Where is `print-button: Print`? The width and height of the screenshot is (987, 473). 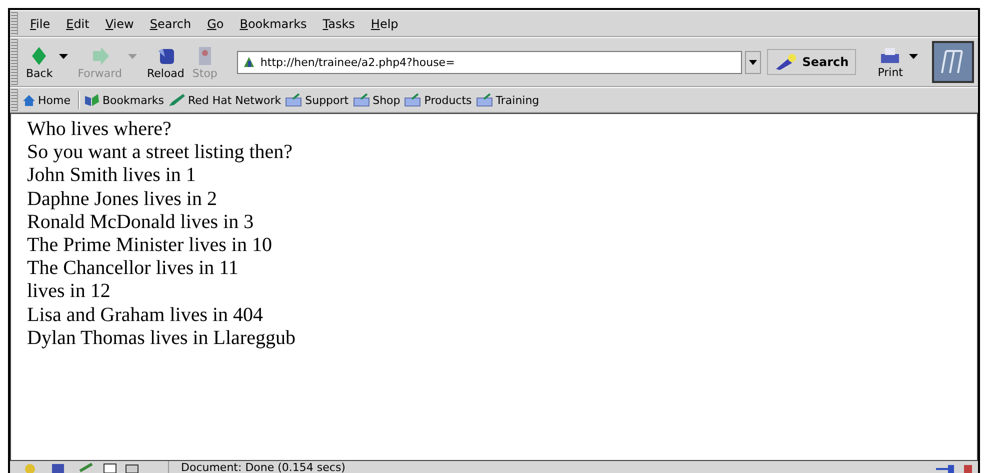 print-button: Print is located at coordinates (890, 62).